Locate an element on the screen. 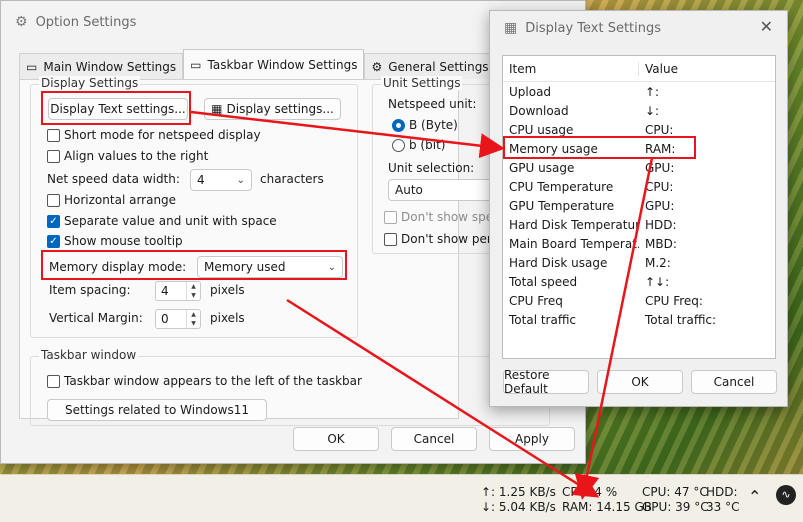  hdd-temperature: 33 °C is located at coordinates (723, 507).